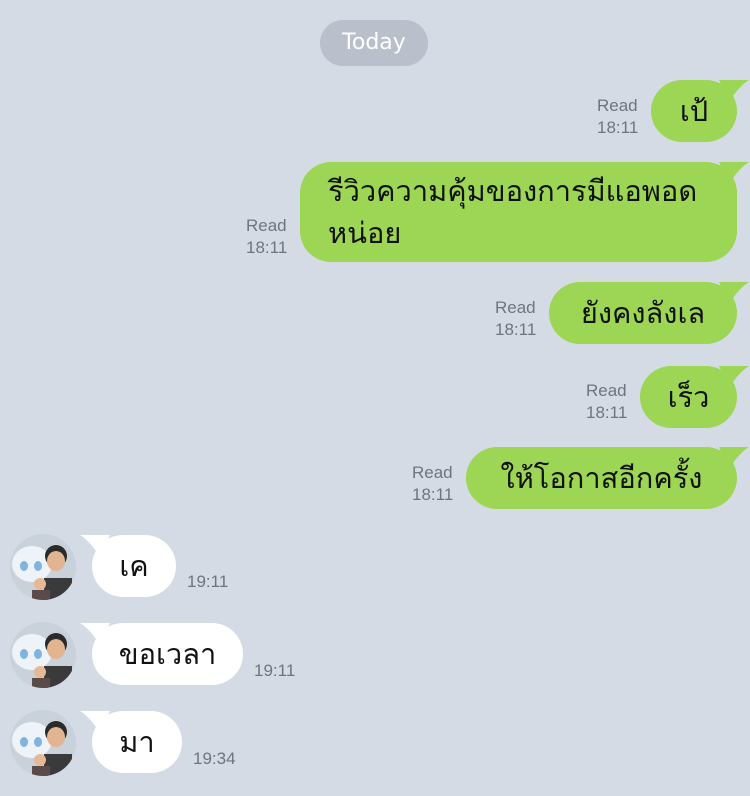 This screenshot has width=750, height=796. I want to click on message-text: ให้โอกาสอีกครั้ง, so click(601, 478).